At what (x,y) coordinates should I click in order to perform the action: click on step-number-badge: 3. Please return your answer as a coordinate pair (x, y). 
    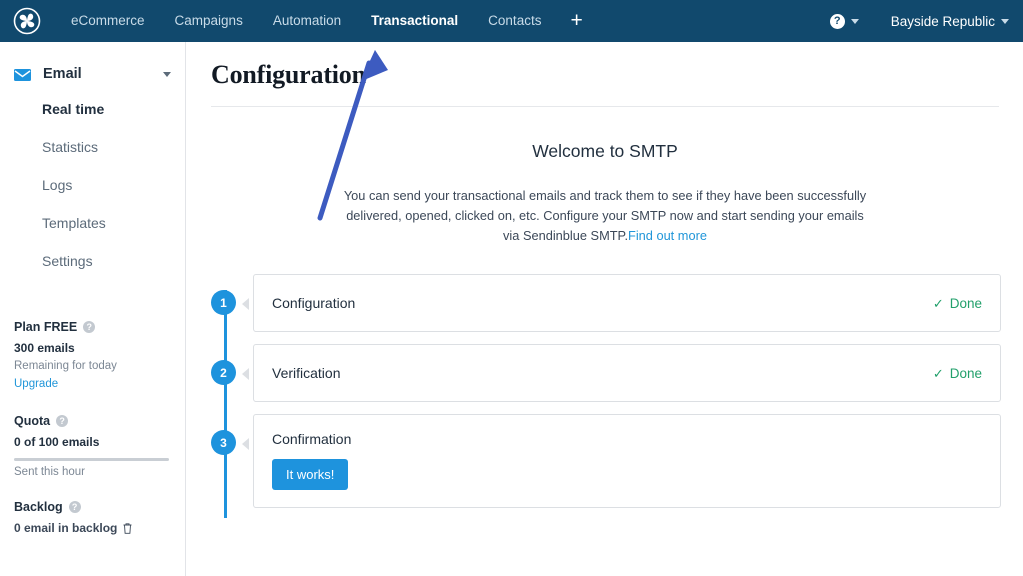
    Looking at the image, I should click on (223, 442).